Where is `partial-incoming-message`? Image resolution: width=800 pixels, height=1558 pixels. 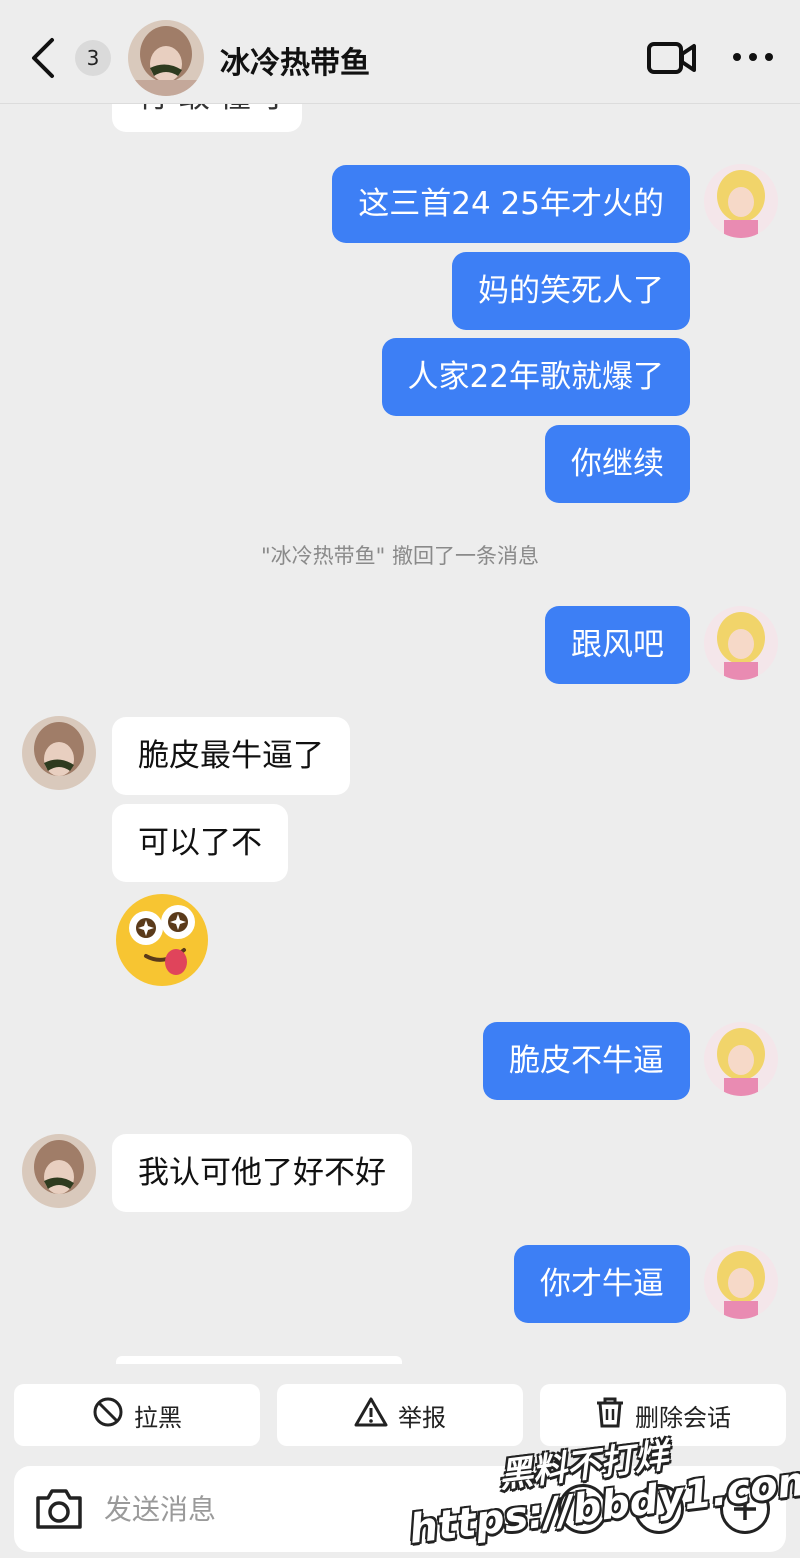
partial-incoming-message is located at coordinates (259, 1360).